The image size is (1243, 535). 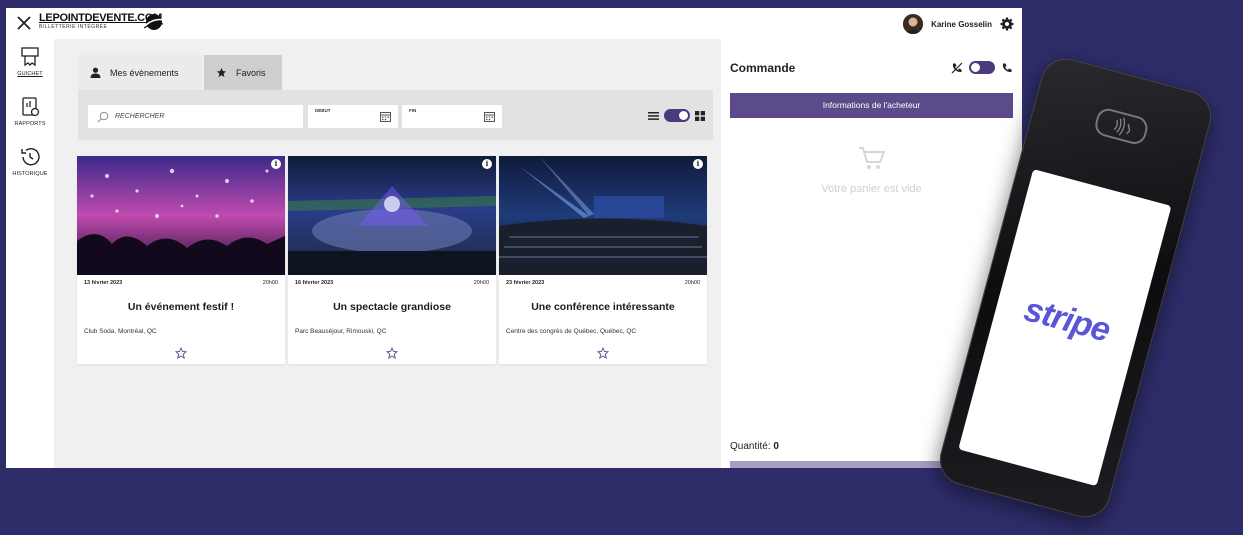 I want to click on quantity-value: 0, so click(x=776, y=446).